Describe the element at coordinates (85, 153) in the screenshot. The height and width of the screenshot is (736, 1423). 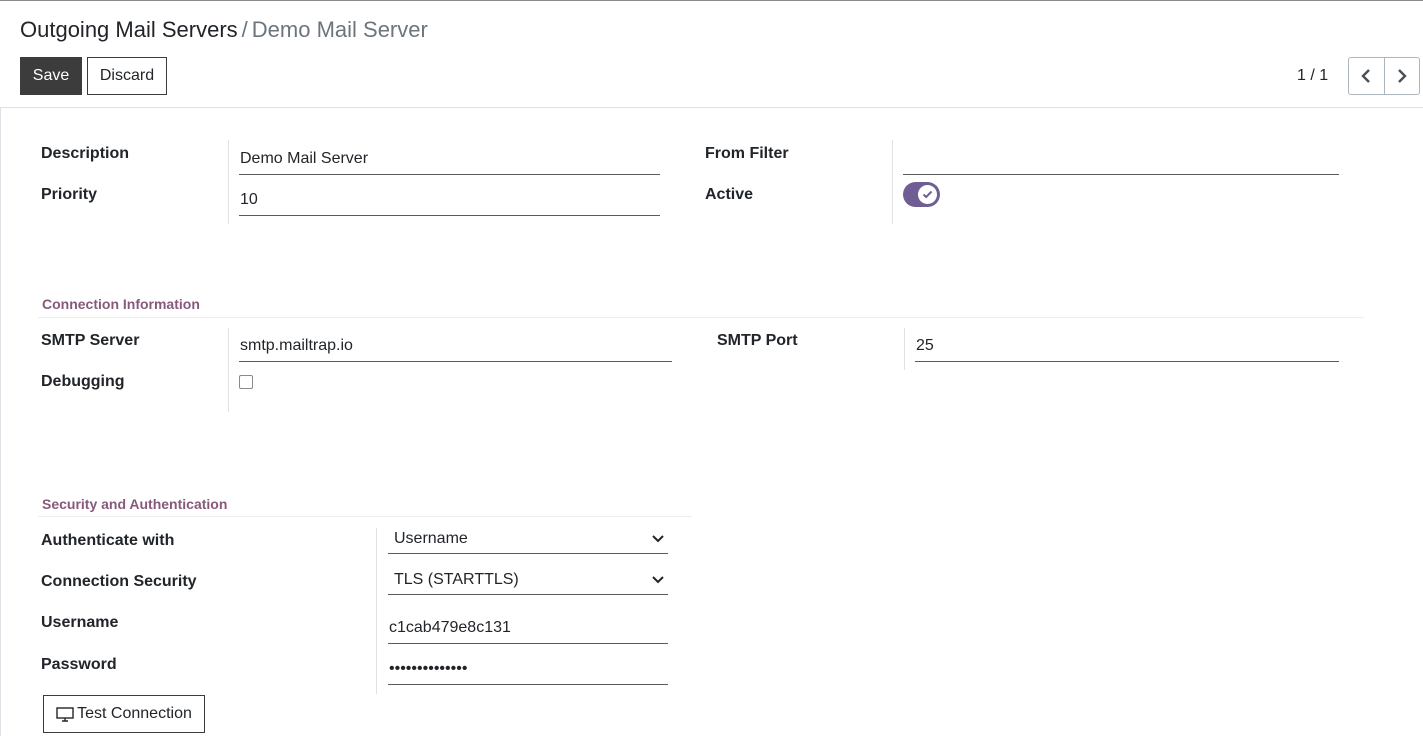
I see `description-label: Description` at that location.